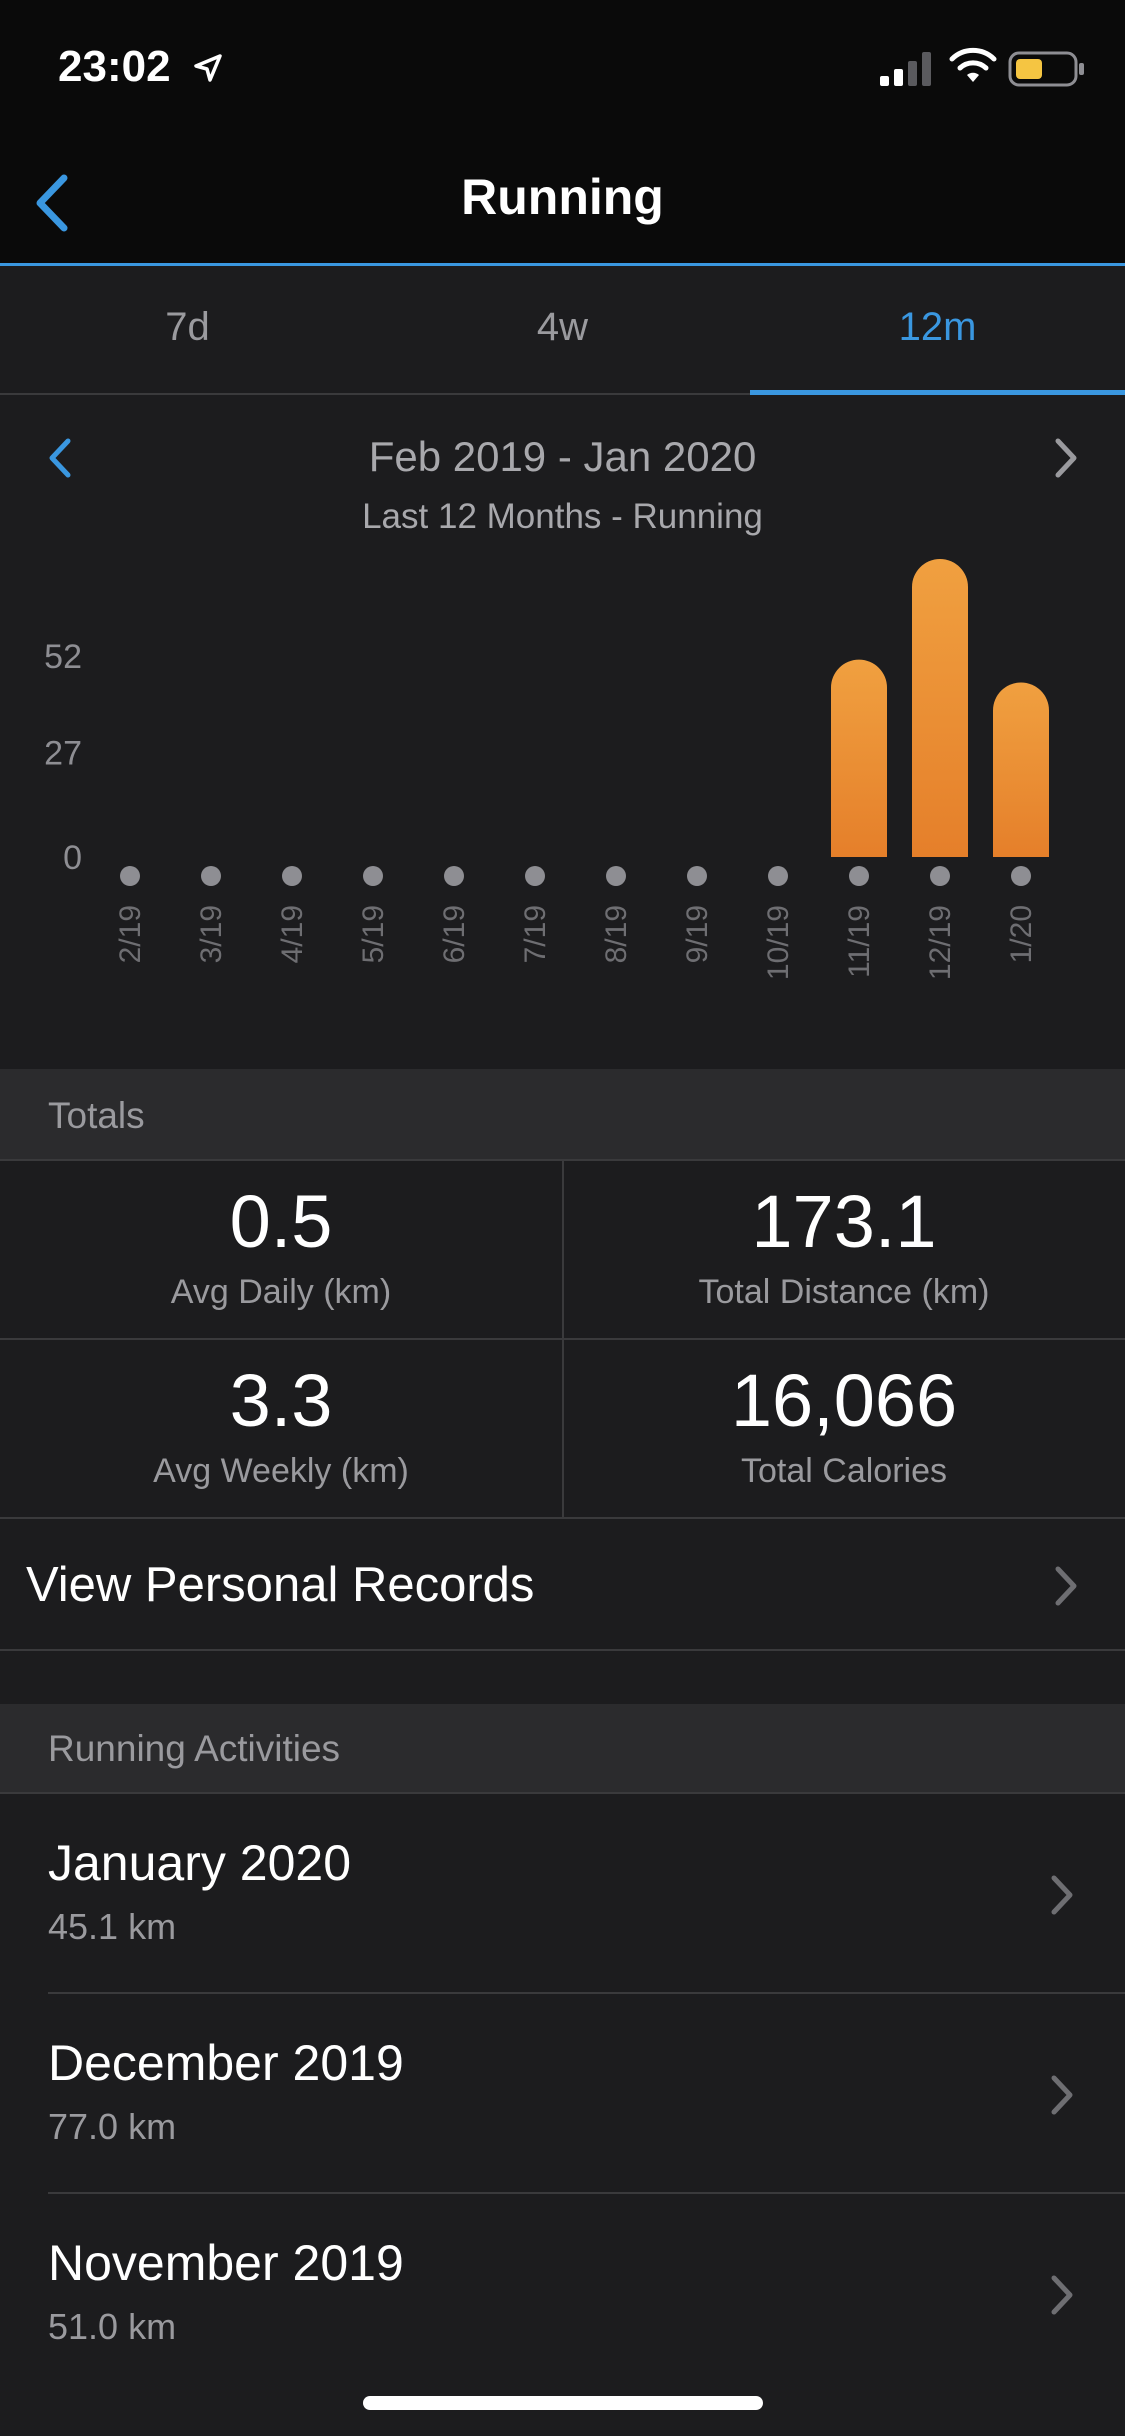  I want to click on x-tick-label: 11/19, so click(859, 941).